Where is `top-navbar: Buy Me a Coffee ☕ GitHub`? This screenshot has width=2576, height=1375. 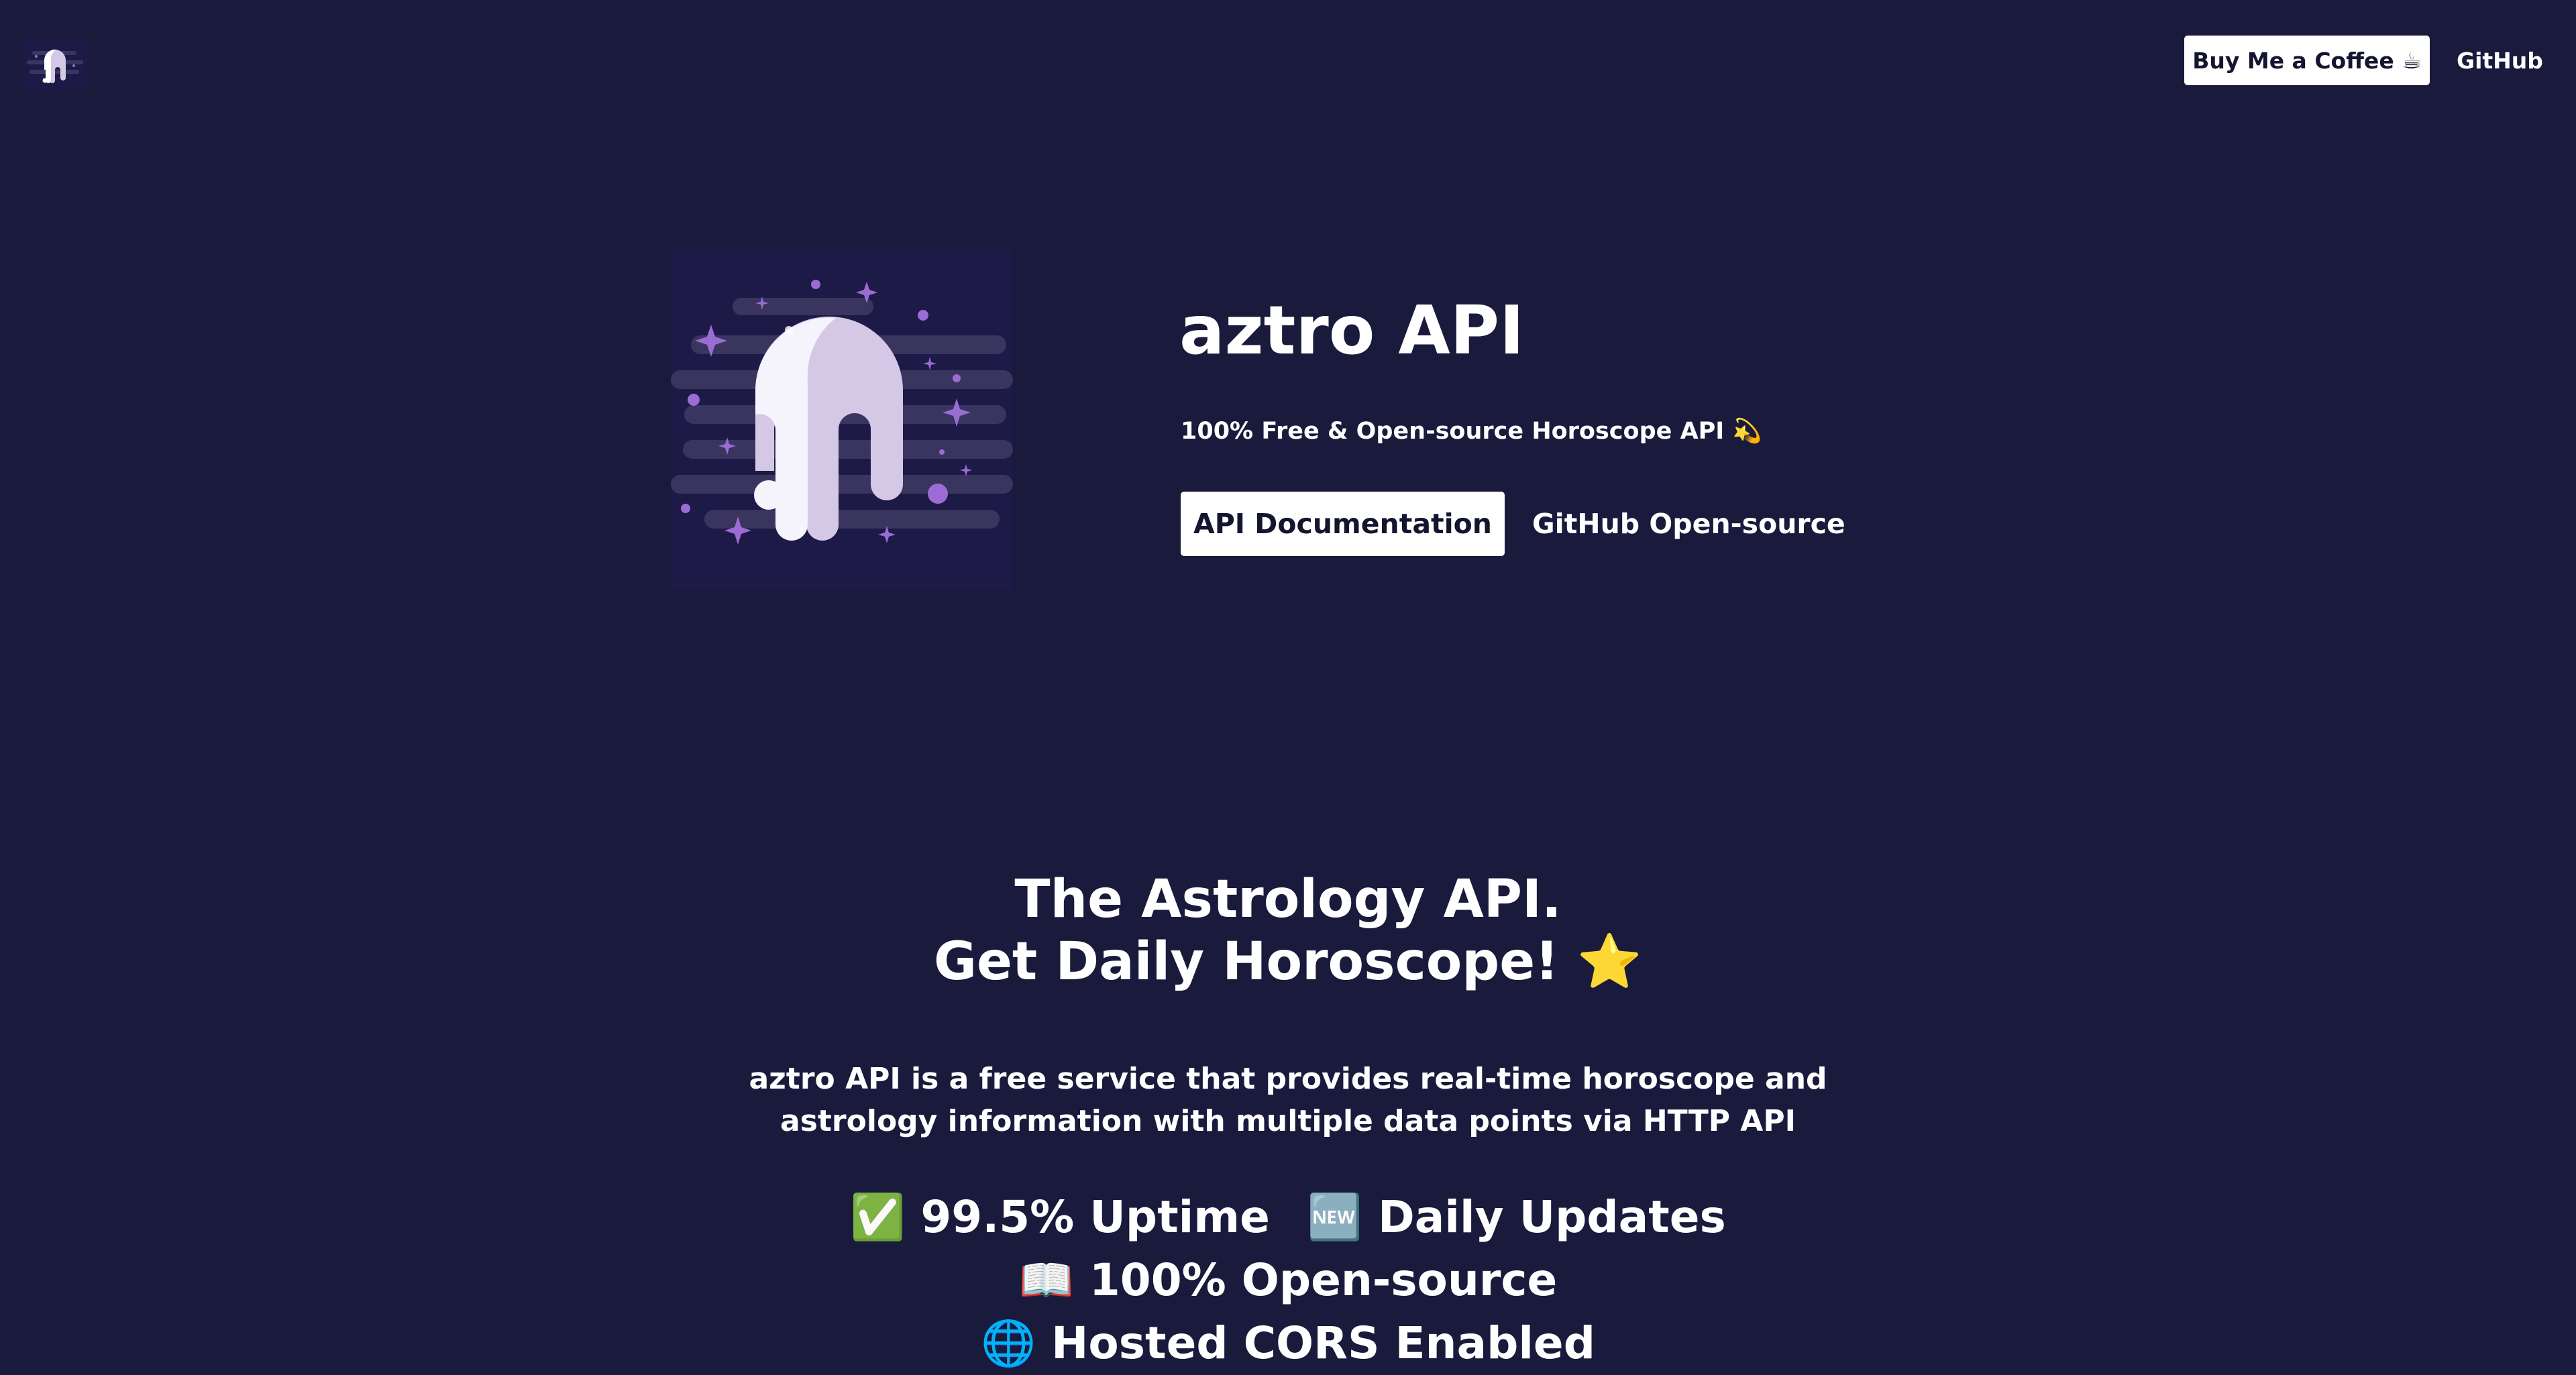 top-navbar: Buy Me a Coffee ☕ GitHub is located at coordinates (1288, 63).